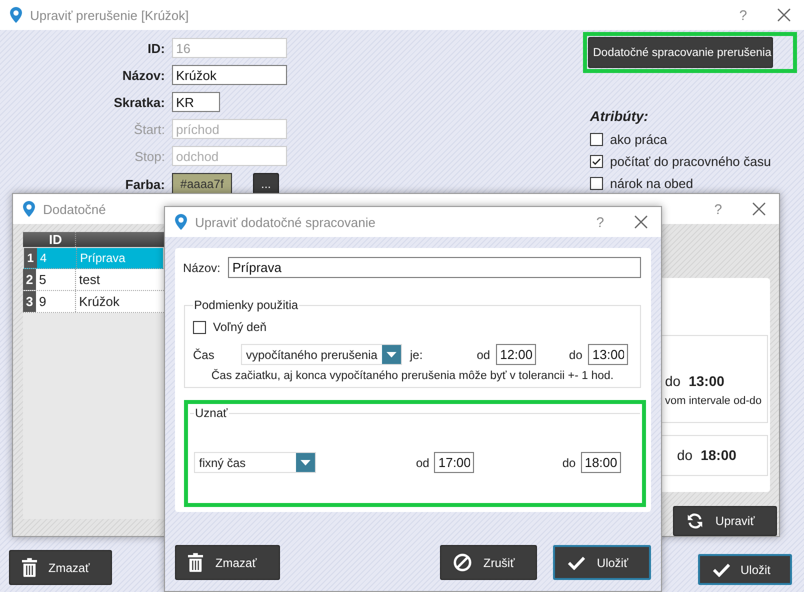 The width and height of the screenshot is (804, 592). Describe the element at coordinates (516, 354) in the screenshot. I see `input-field: 12:00` at that location.